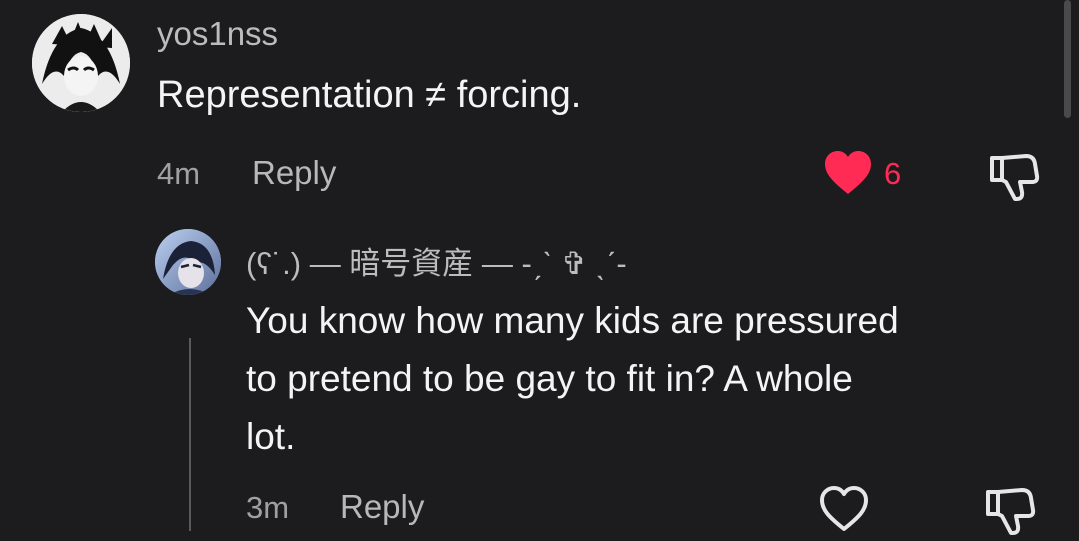  Describe the element at coordinates (549, 378) in the screenshot. I see `reply-text-line: to pretend to be gay to fit in? A whole` at that location.